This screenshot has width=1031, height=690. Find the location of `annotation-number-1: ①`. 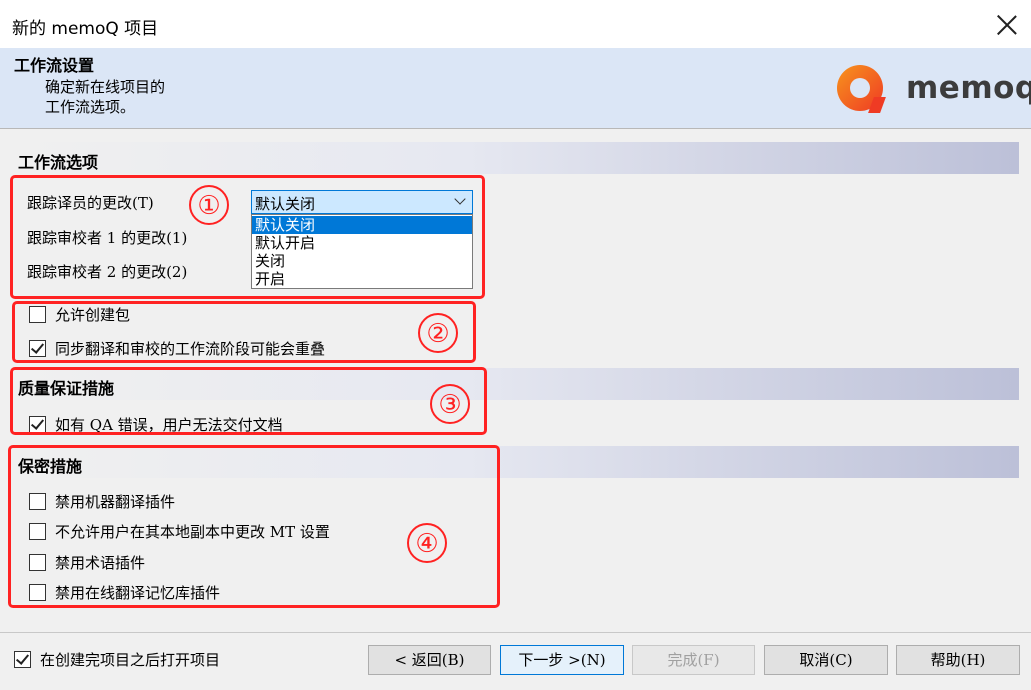

annotation-number-1: ① is located at coordinates (209, 205).